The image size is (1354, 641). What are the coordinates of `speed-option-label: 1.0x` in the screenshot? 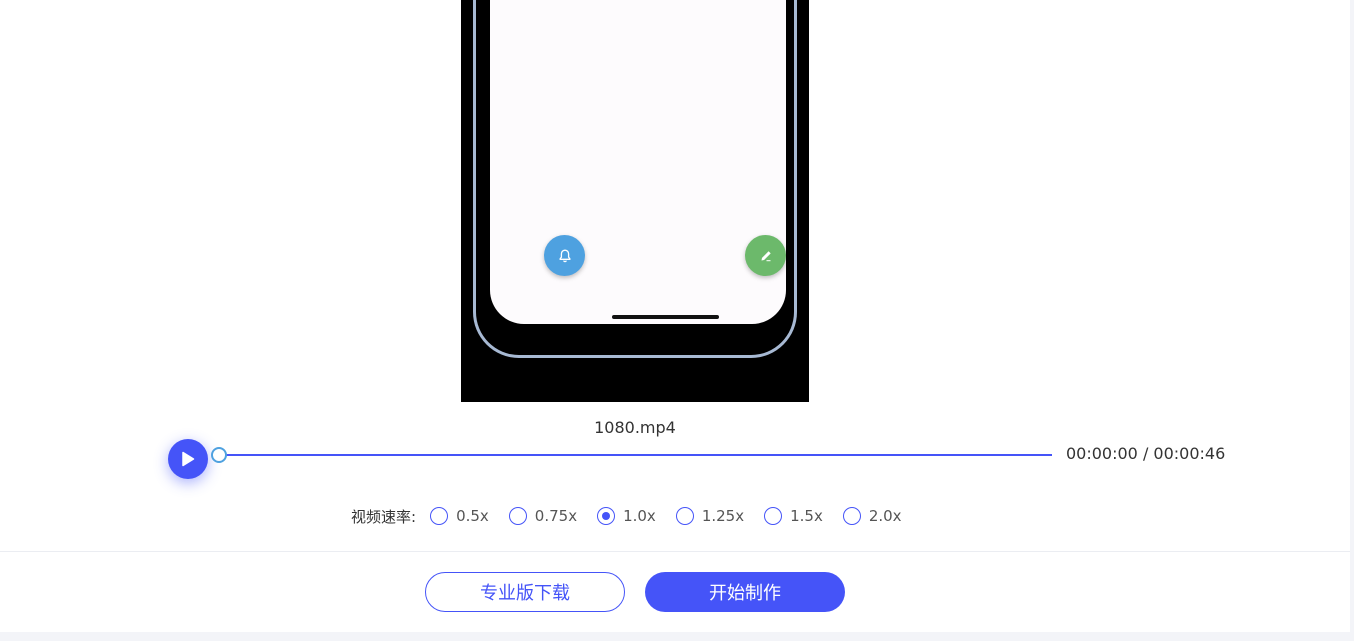 It's located at (639, 516).